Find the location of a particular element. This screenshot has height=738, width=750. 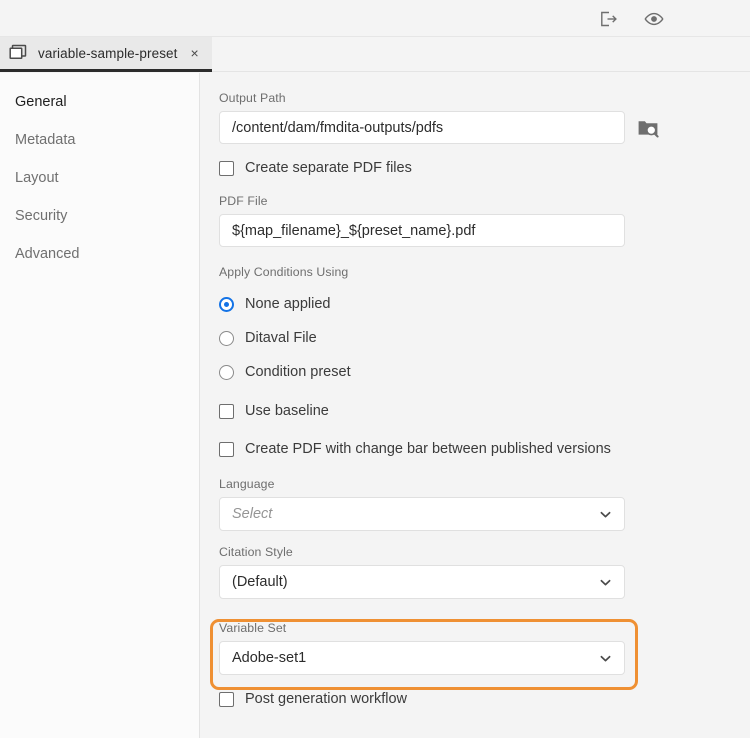

output-path-row: /content/dam/fmdita-outputs/pdfs is located at coordinates (484, 127).